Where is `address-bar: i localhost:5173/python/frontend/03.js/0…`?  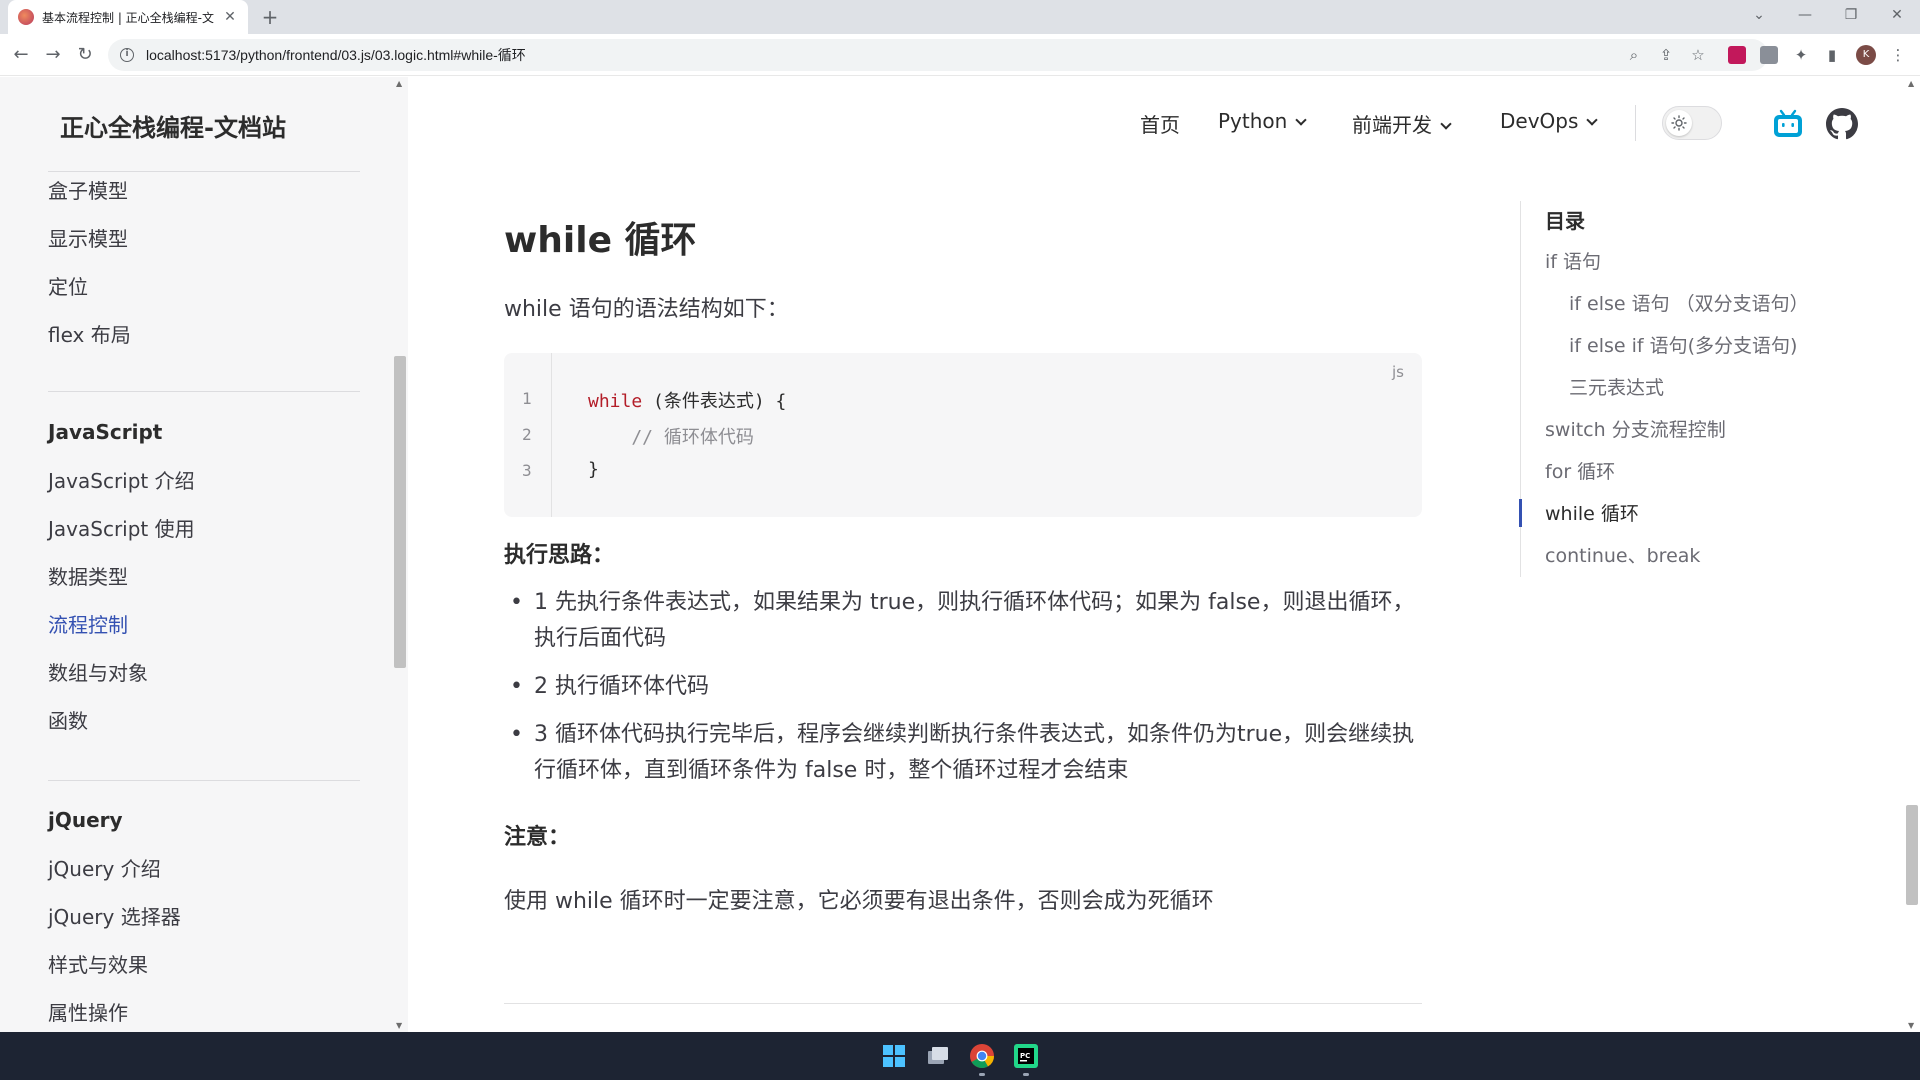
address-bar: i localhost:5173/python/frontend/03.js/0… is located at coordinates (938, 55).